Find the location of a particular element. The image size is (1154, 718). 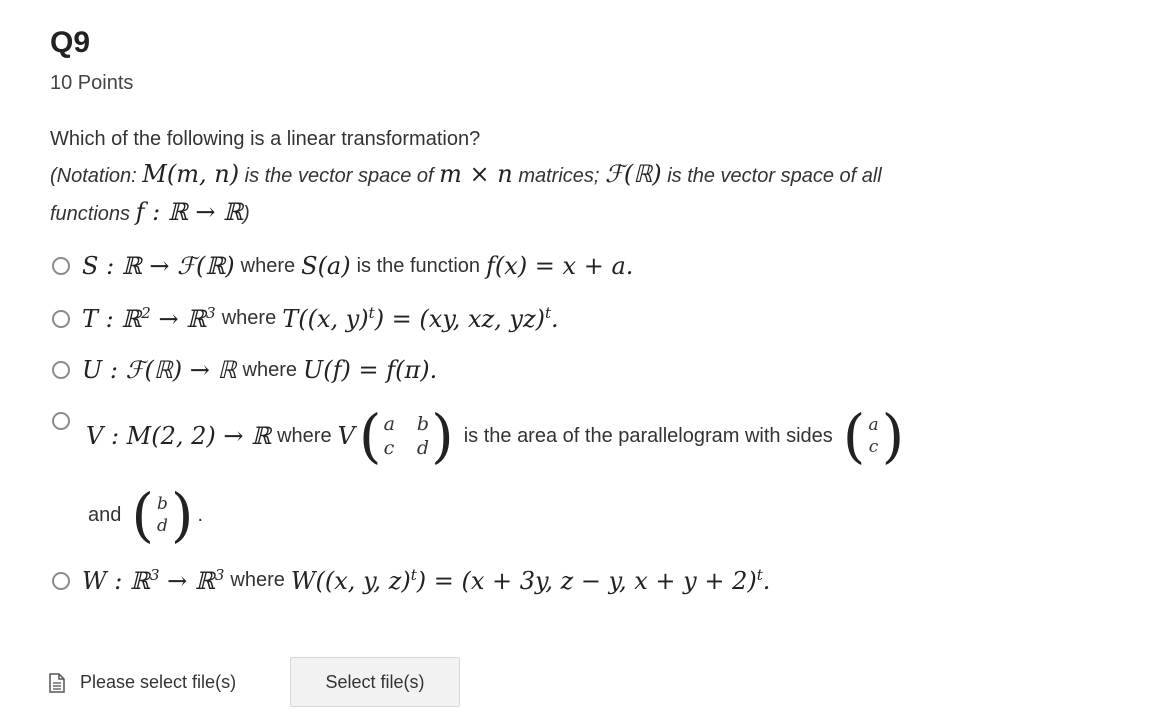

notation-math-m: M(m, n) is located at coordinates (191, 174).